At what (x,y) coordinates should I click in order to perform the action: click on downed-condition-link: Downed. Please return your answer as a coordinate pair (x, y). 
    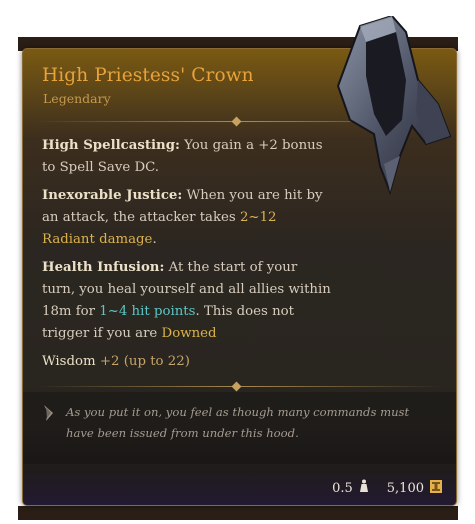
    Looking at the image, I should click on (189, 333).